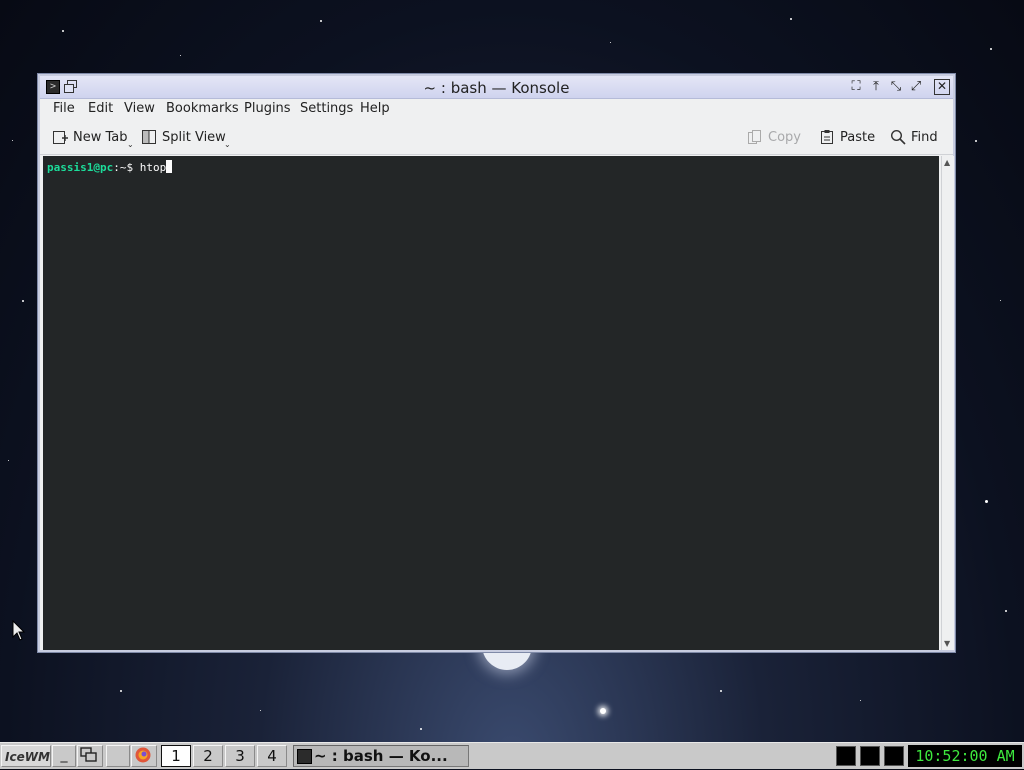 The image size is (1024, 770). What do you see at coordinates (80, 167) in the screenshot?
I see `prompt-user-host: passis1@pc` at bounding box center [80, 167].